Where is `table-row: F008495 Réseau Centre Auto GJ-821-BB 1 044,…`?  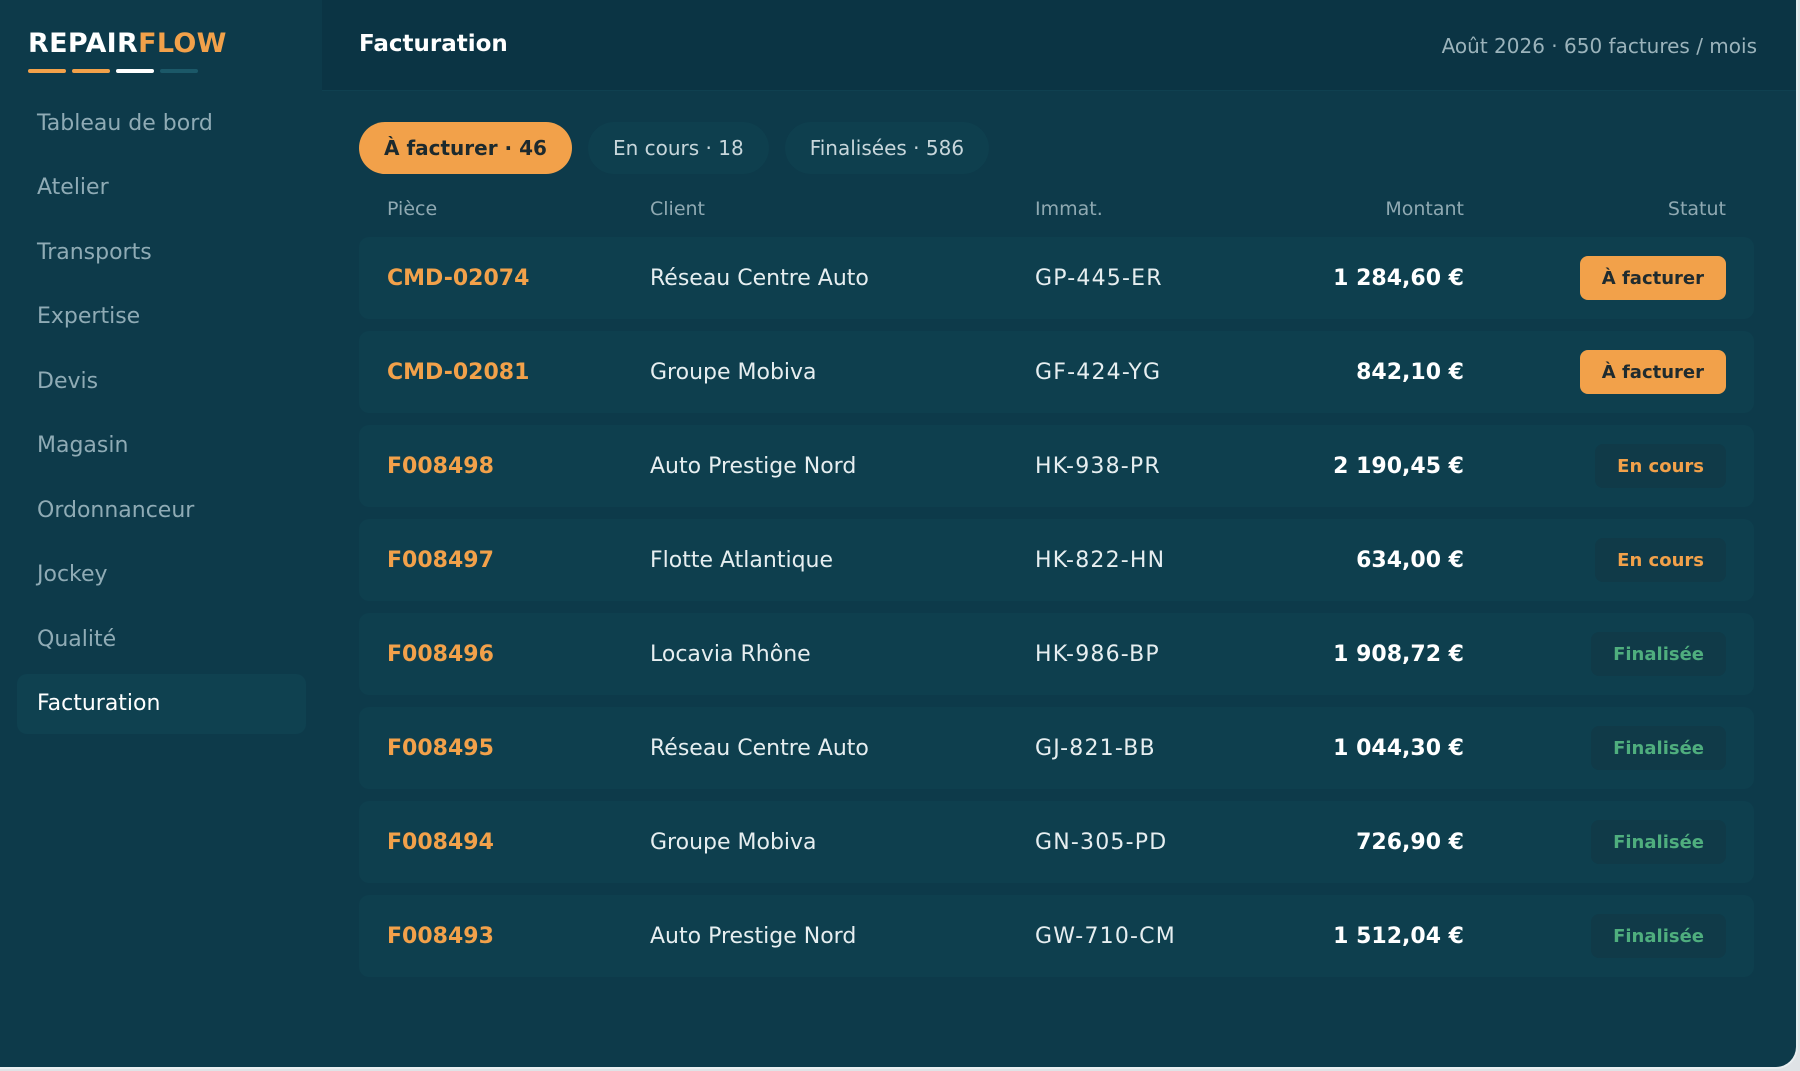 table-row: F008495 Réseau Centre Auto GJ-821-BB 1 044,… is located at coordinates (1056, 748).